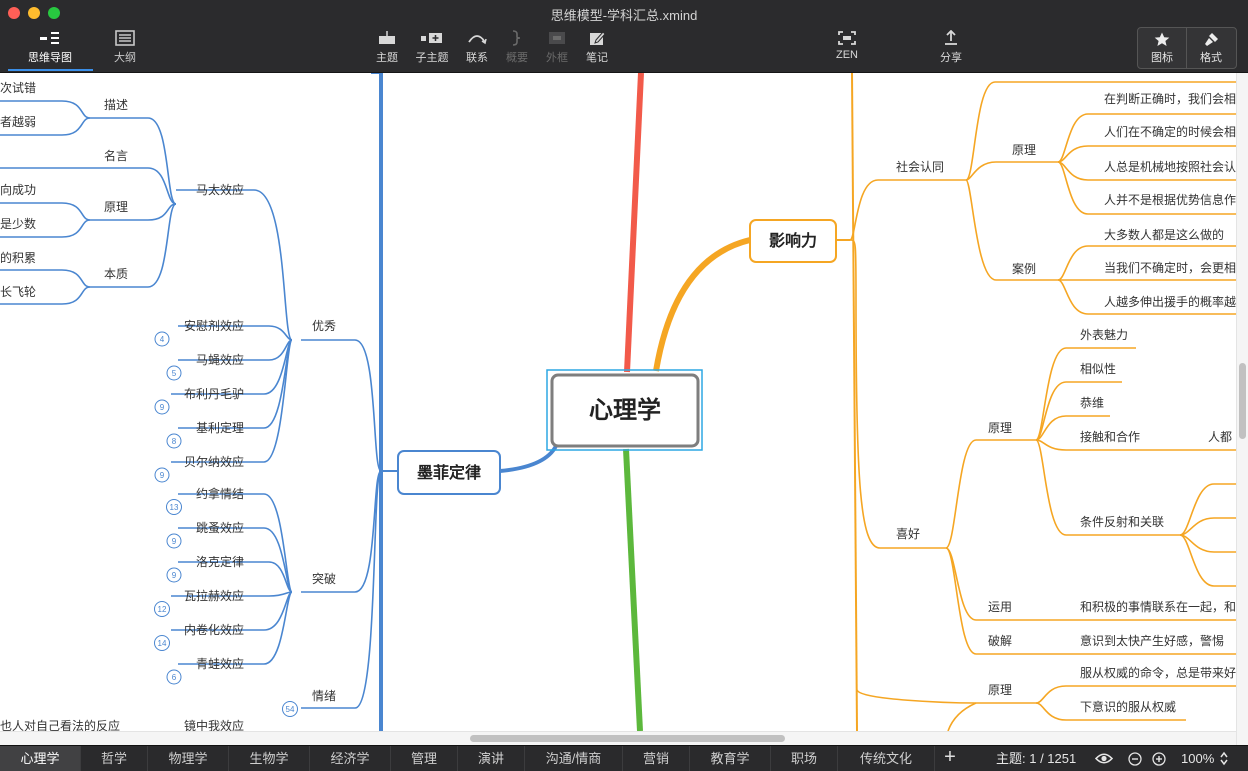 The height and width of the screenshot is (771, 1248). Describe the element at coordinates (324, 696) in the screenshot. I see `qingxu-label: 情绪` at that location.